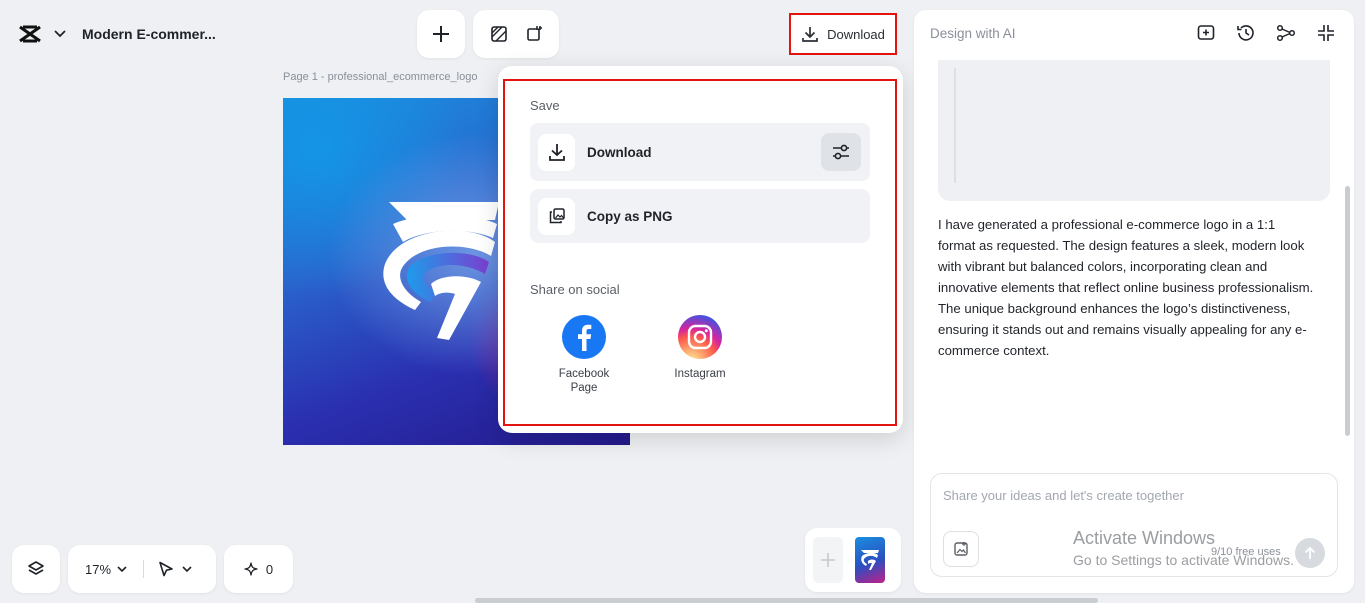  What do you see at coordinates (856, 34) in the screenshot?
I see `download-button-label: Download` at bounding box center [856, 34].